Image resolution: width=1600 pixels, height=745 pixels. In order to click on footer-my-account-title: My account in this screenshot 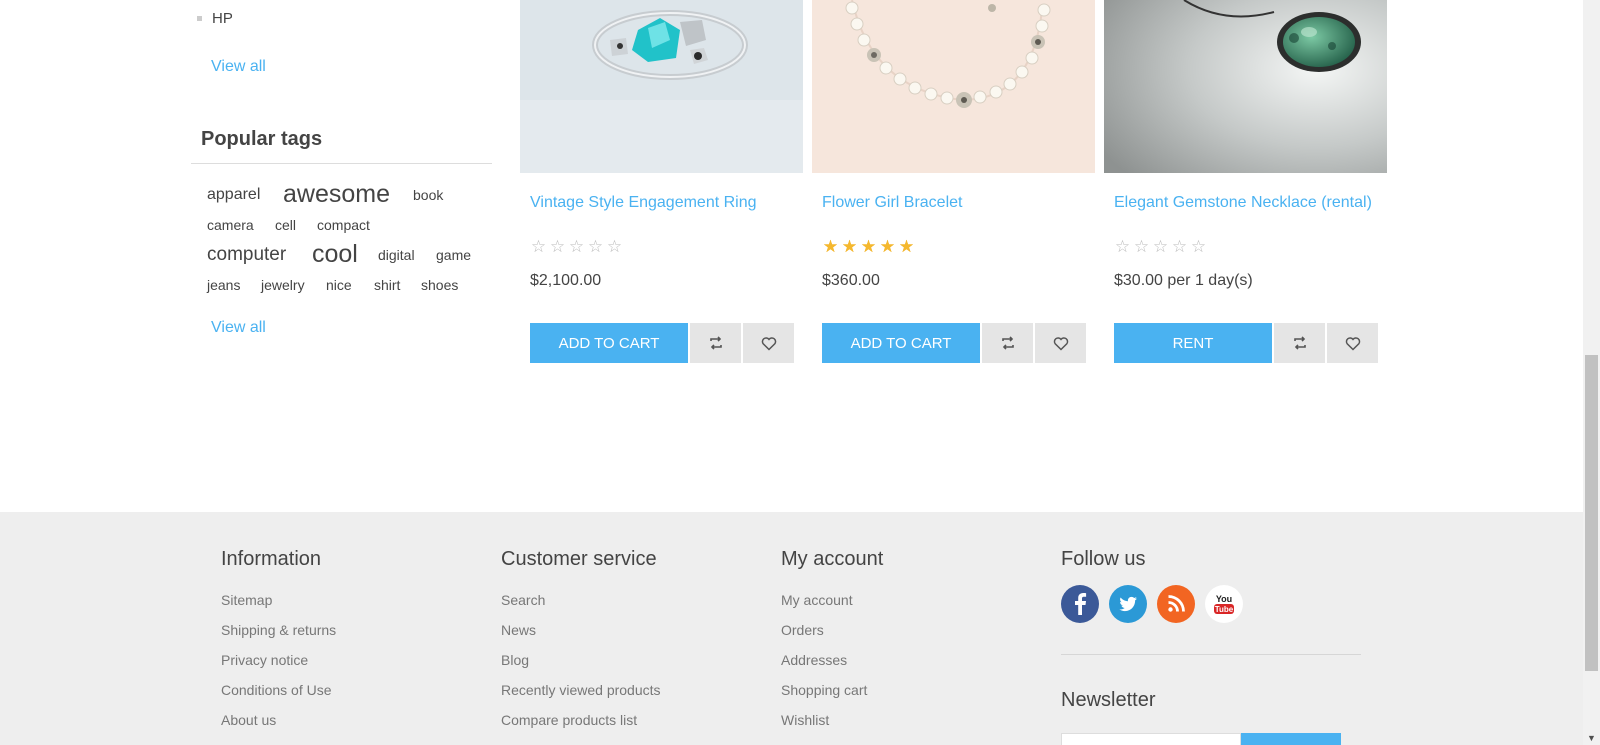, I will do `click(832, 559)`.